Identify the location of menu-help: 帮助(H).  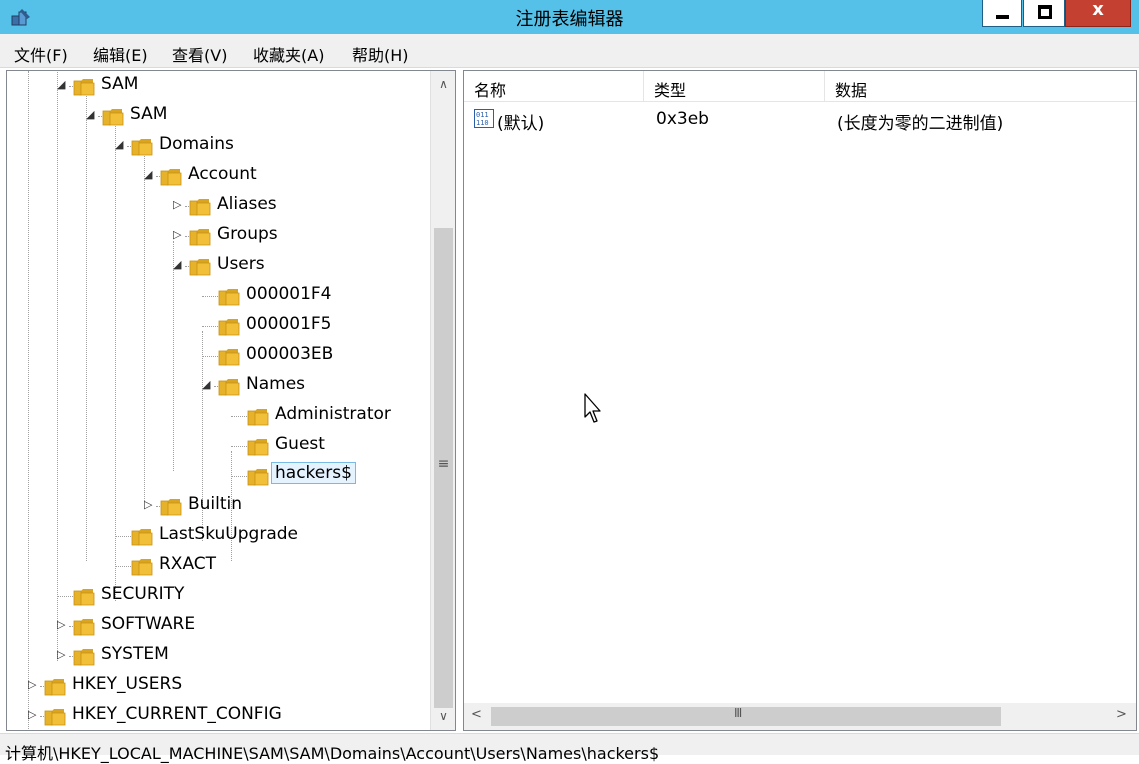
(380, 54).